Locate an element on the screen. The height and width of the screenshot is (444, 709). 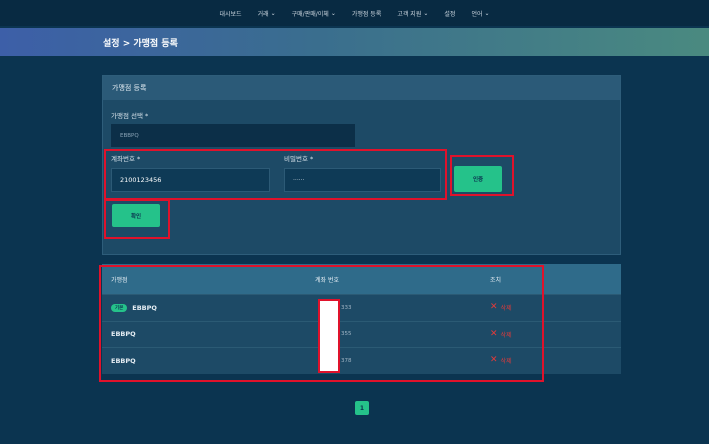
nav-item-buy-sell-transfer: 구매/판매/이체 ⌄ is located at coordinates (314, 13).